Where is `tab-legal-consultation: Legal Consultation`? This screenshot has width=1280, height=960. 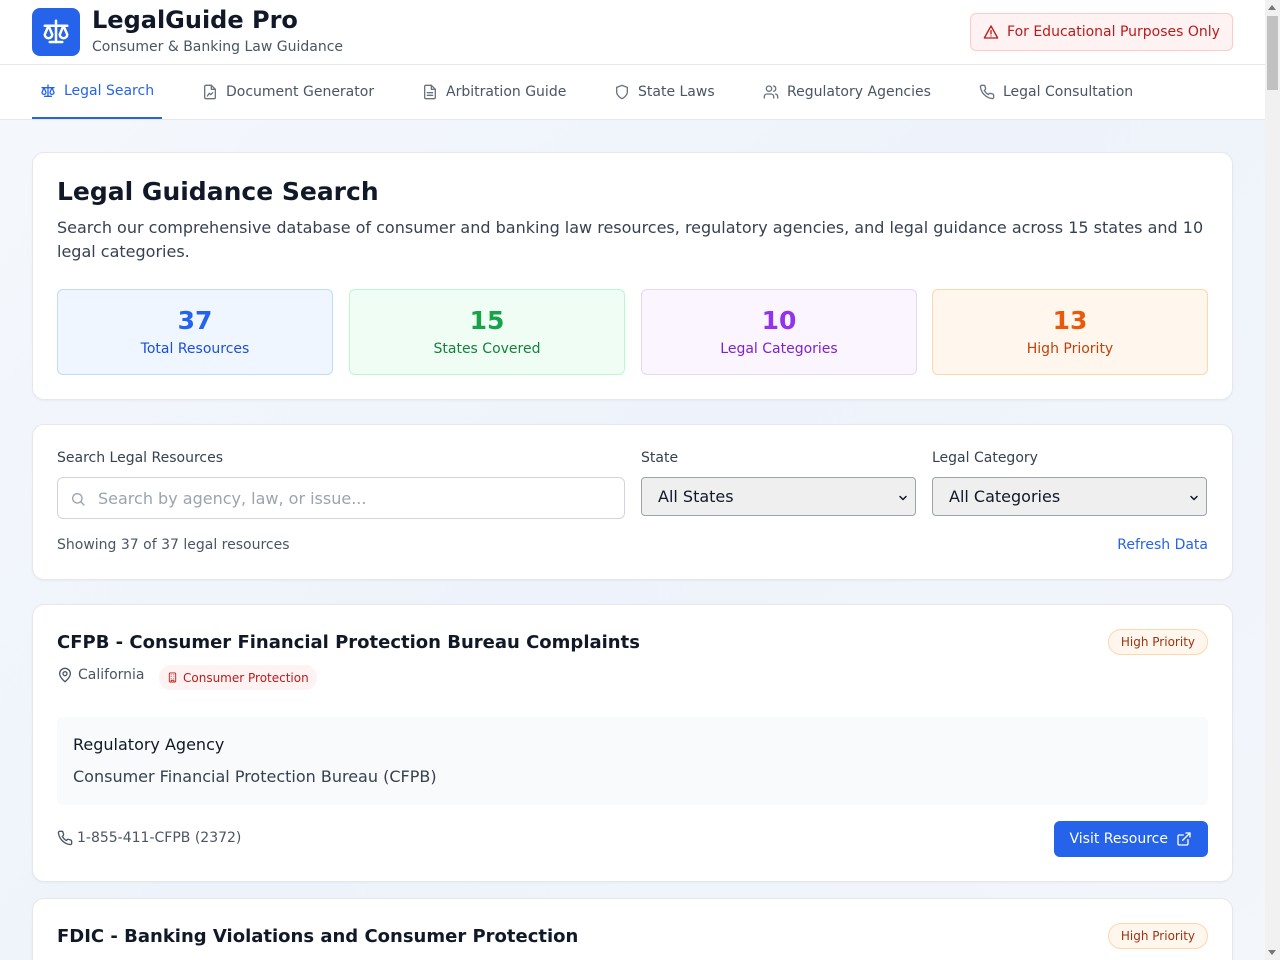 tab-legal-consultation: Legal Consultation is located at coordinates (1056, 92).